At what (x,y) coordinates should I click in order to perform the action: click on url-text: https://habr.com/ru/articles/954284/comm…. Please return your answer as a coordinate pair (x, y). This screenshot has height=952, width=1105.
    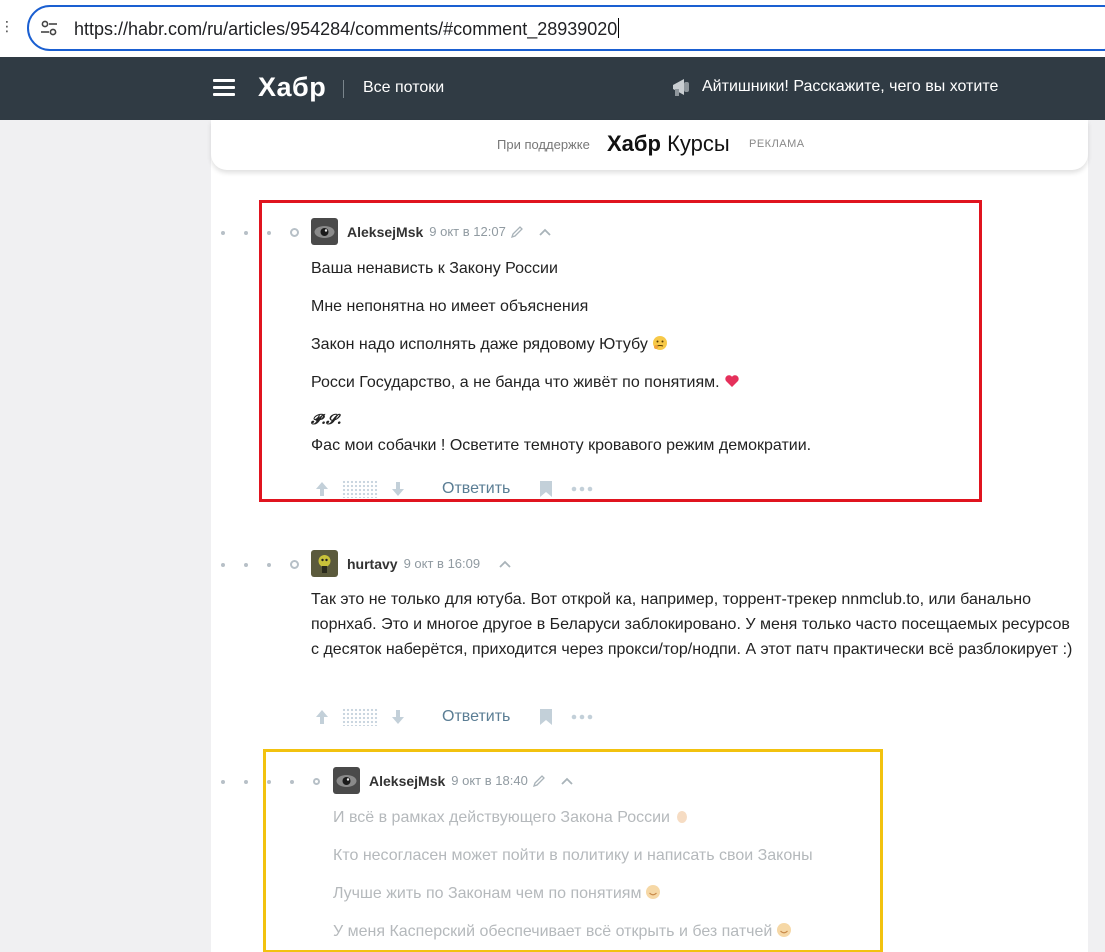
    Looking at the image, I should click on (347, 29).